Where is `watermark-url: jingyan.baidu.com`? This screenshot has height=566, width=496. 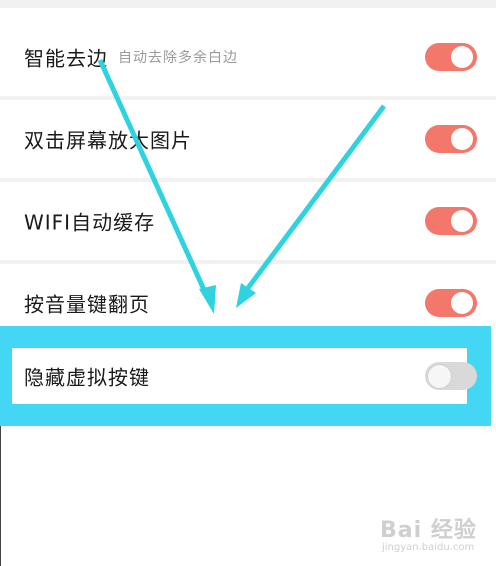 watermark-url: jingyan.baidu.com is located at coordinates (428, 547).